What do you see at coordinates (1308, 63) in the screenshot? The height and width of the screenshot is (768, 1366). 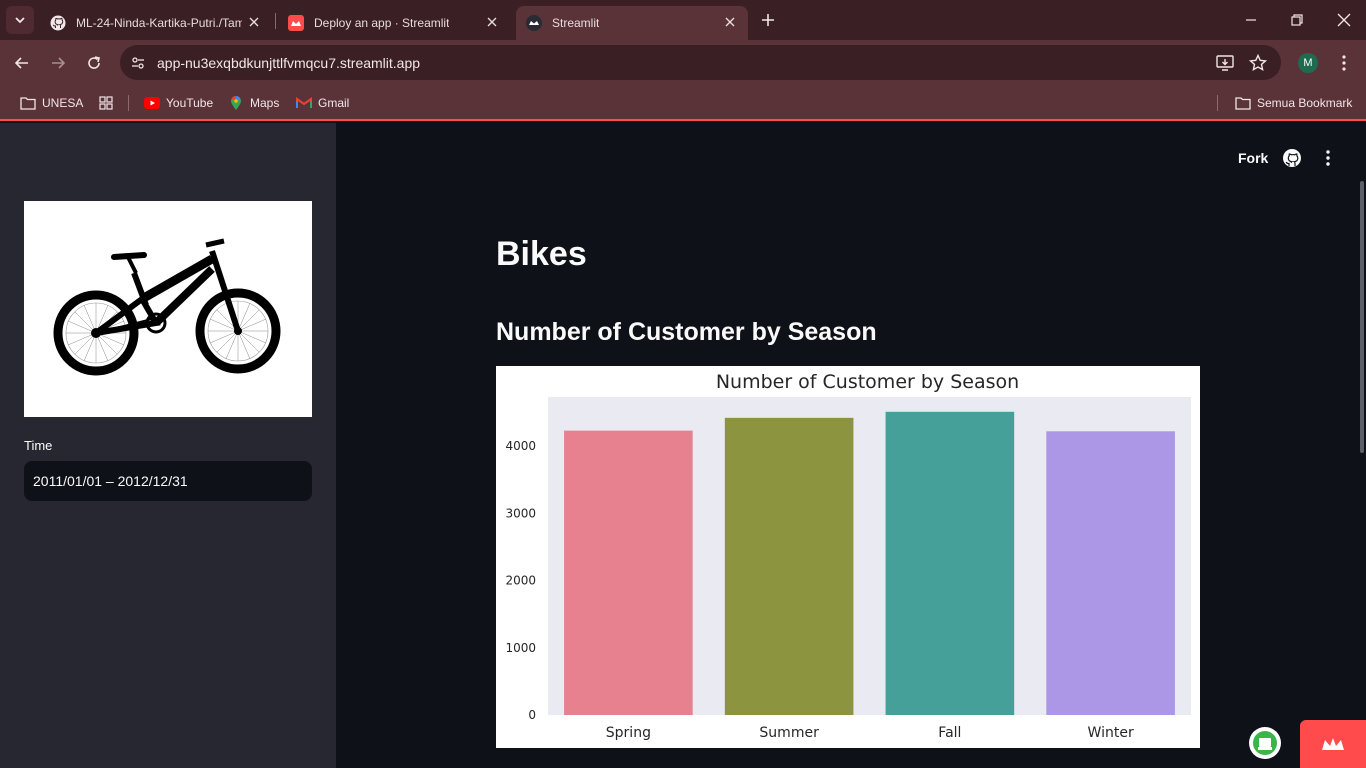 I see `profile-avatar: M` at bounding box center [1308, 63].